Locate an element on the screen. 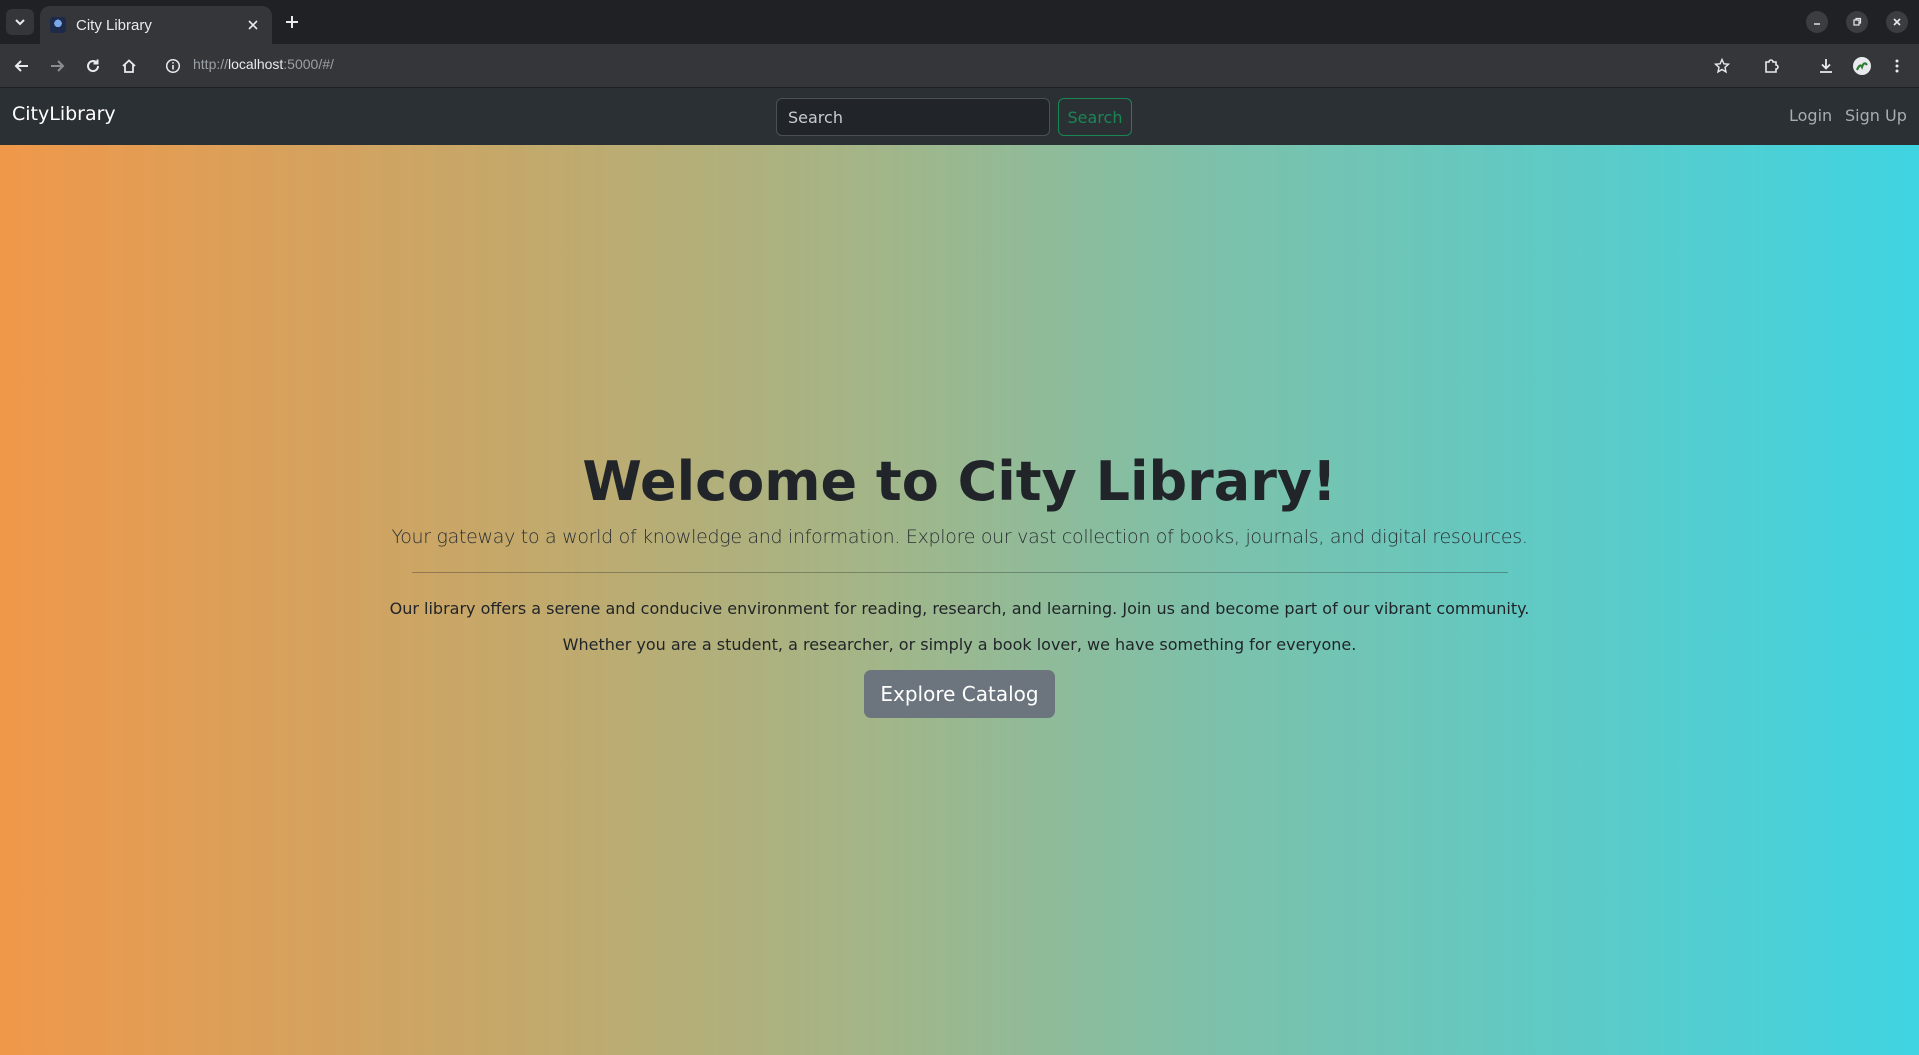 This screenshot has width=1919, height=1055. url-path: :5000/#/ is located at coordinates (308, 64).